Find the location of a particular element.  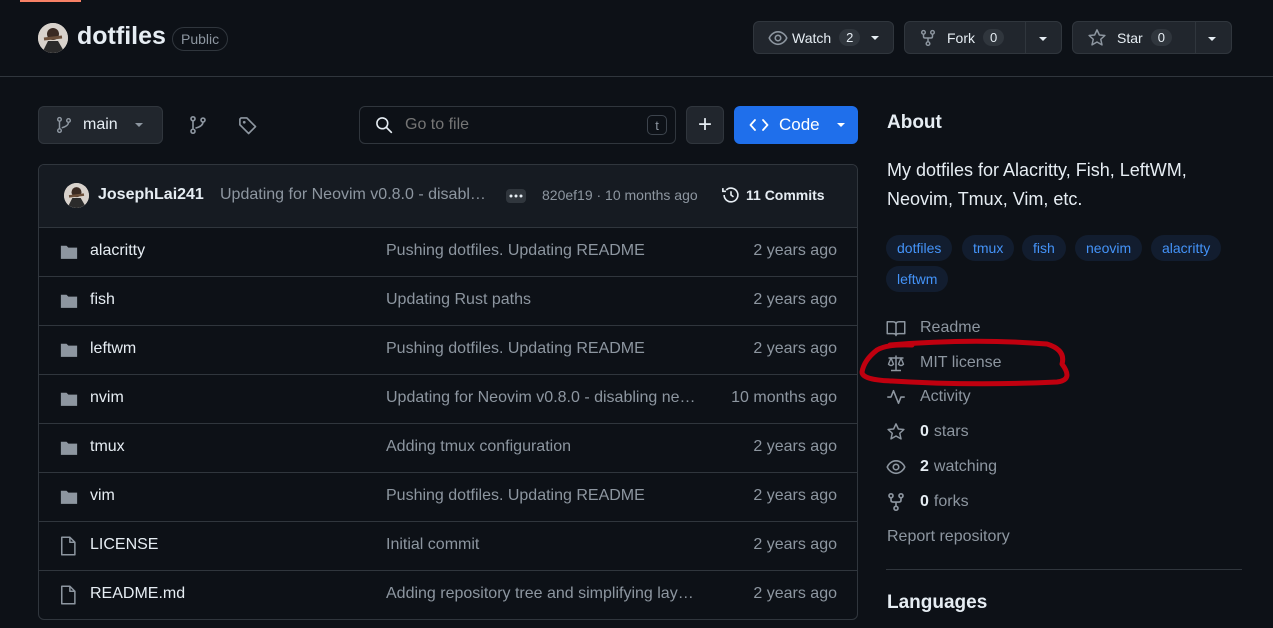

star-label: Star is located at coordinates (1130, 37).